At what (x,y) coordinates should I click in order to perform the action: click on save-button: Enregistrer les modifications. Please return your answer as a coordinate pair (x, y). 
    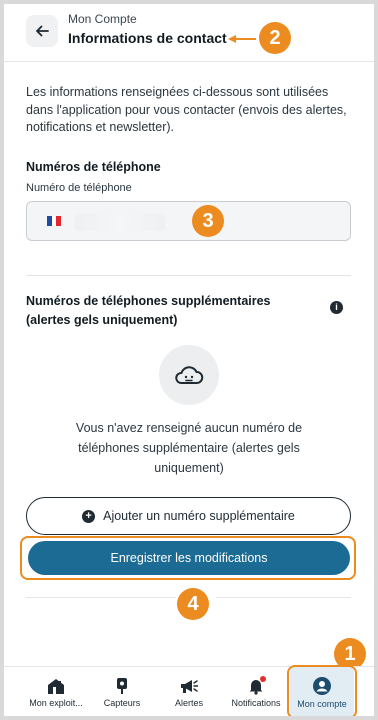
    Looking at the image, I should click on (189, 558).